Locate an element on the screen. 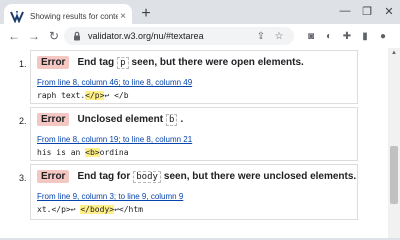 This screenshot has width=400, height=240. message-text: Unclosed element b. is located at coordinates (130, 120).